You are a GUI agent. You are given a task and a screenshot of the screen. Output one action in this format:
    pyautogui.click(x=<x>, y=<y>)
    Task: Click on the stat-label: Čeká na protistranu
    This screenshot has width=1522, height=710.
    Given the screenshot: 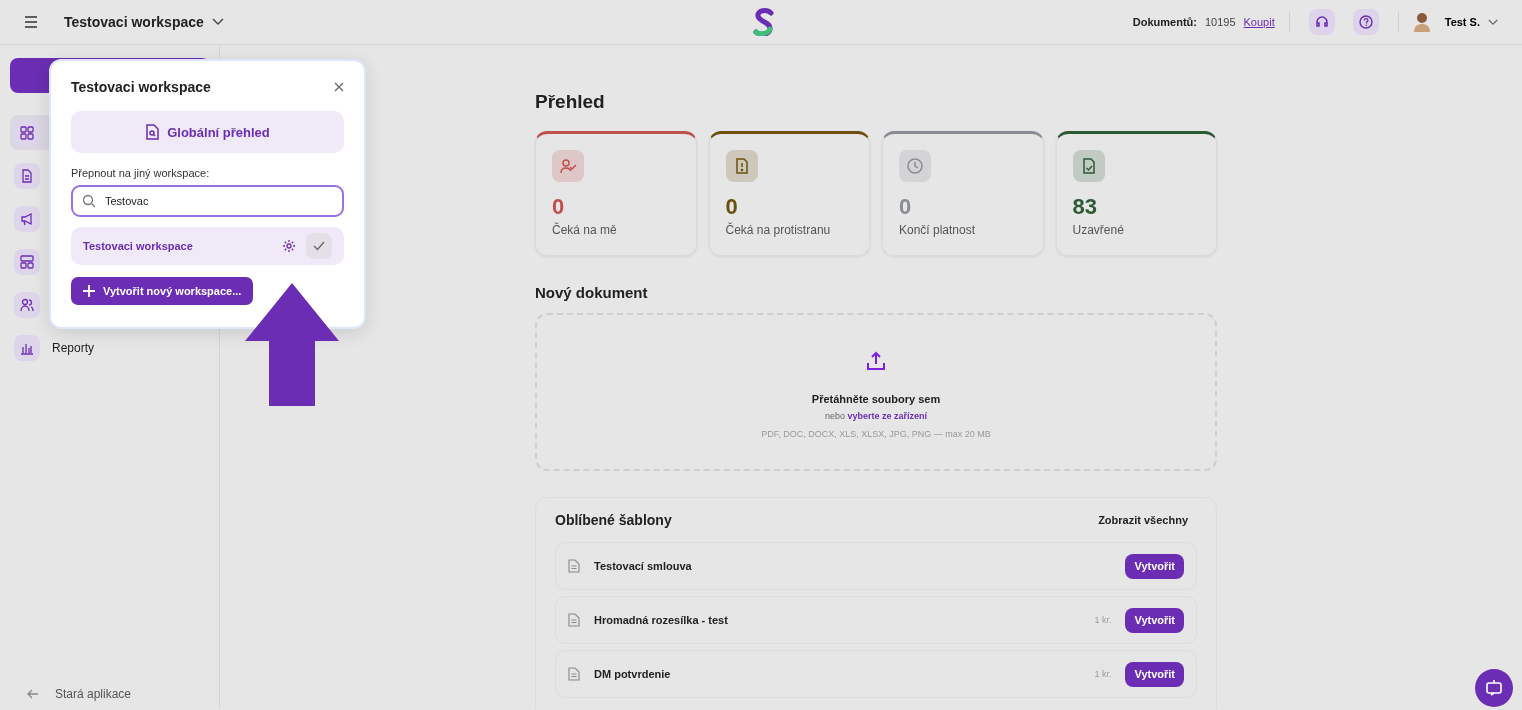 What is the action you would take?
    pyautogui.click(x=778, y=230)
    